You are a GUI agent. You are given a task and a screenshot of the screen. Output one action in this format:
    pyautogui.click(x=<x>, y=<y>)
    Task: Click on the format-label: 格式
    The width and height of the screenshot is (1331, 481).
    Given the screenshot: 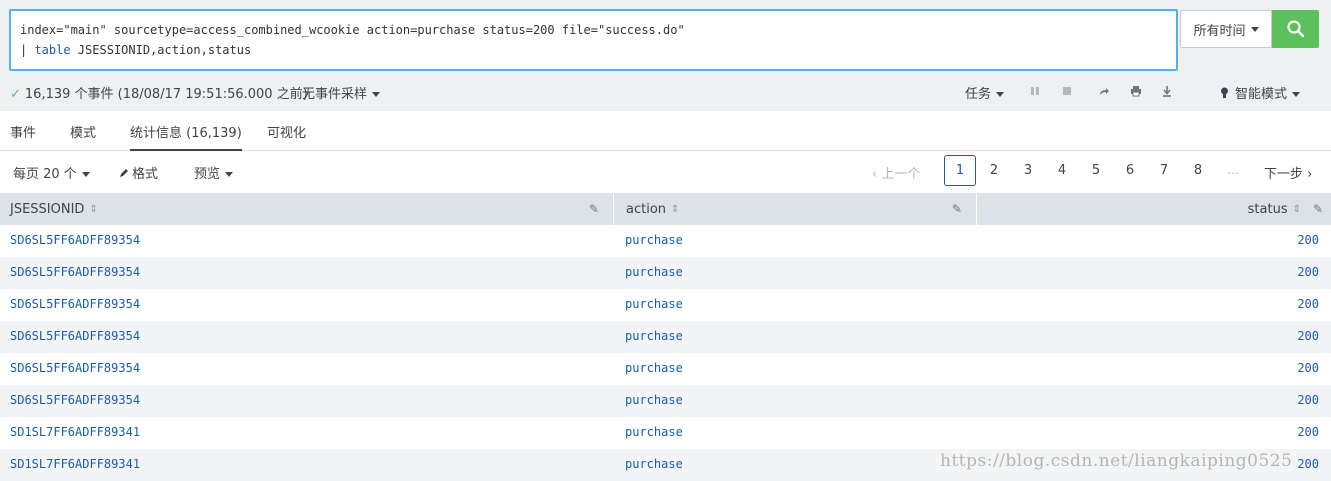 What is the action you would take?
    pyautogui.click(x=145, y=174)
    